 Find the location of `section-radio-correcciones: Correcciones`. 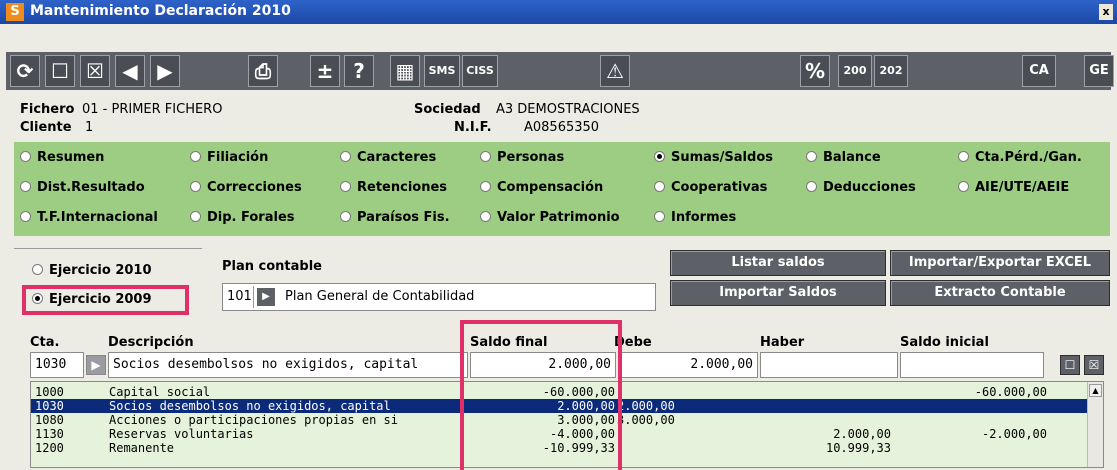

section-radio-correcciones: Correcciones is located at coordinates (246, 187).